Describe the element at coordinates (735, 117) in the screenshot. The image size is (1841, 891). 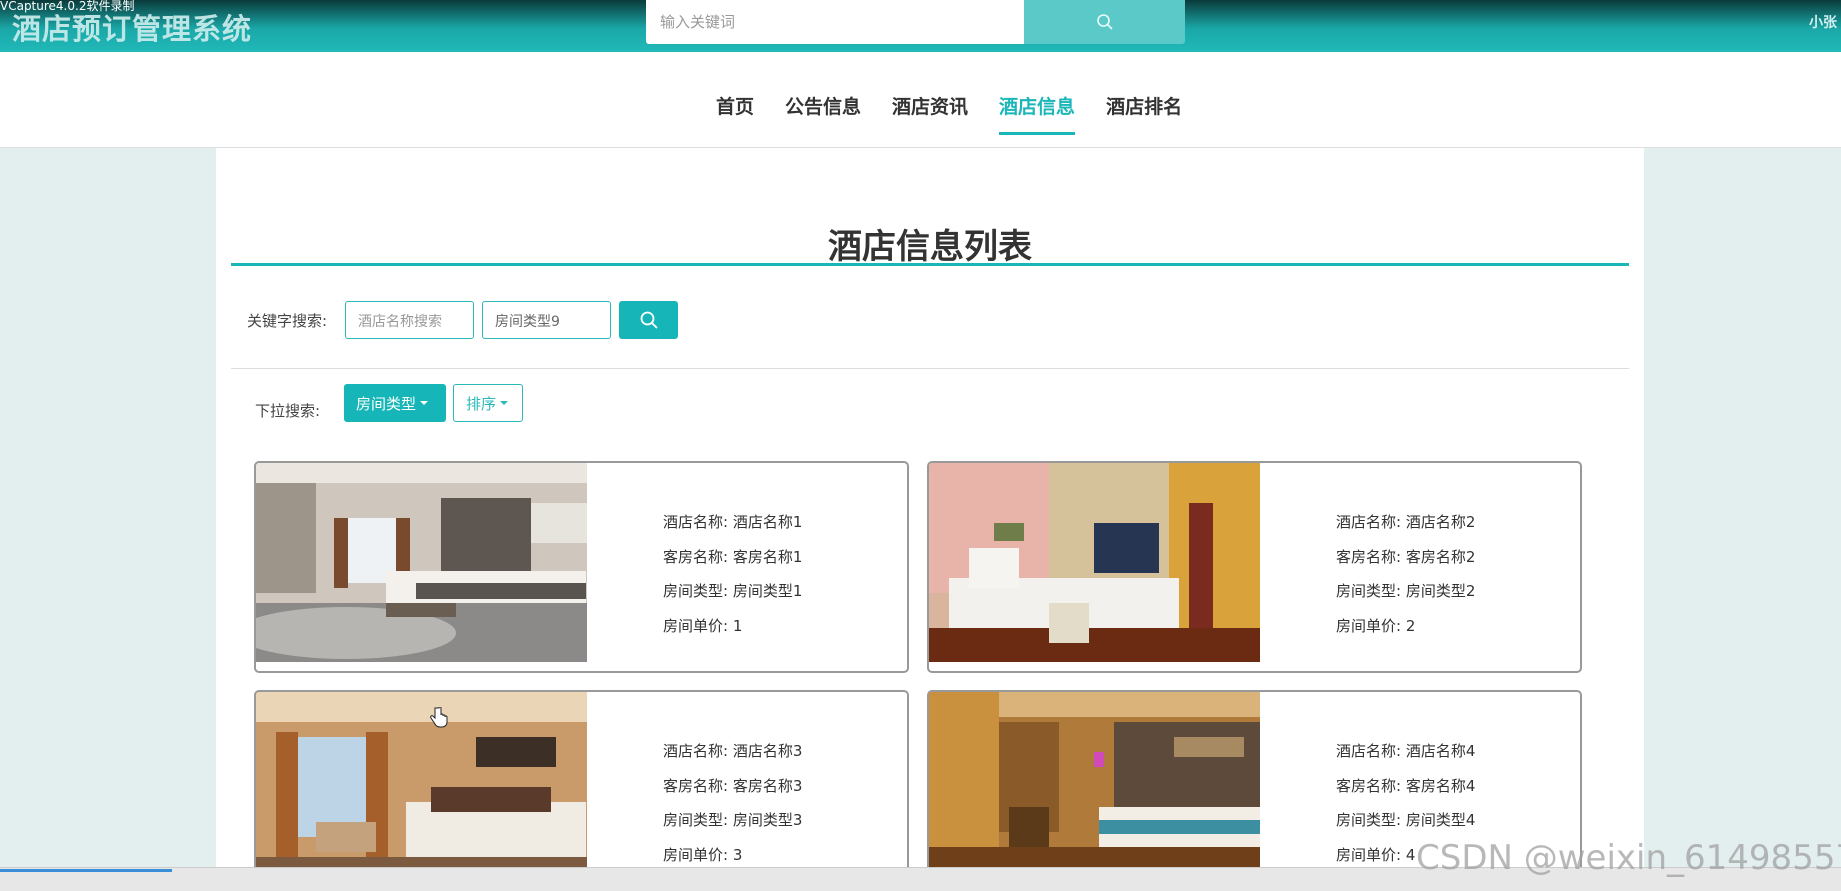
I see `nav-home: 首页` at that location.